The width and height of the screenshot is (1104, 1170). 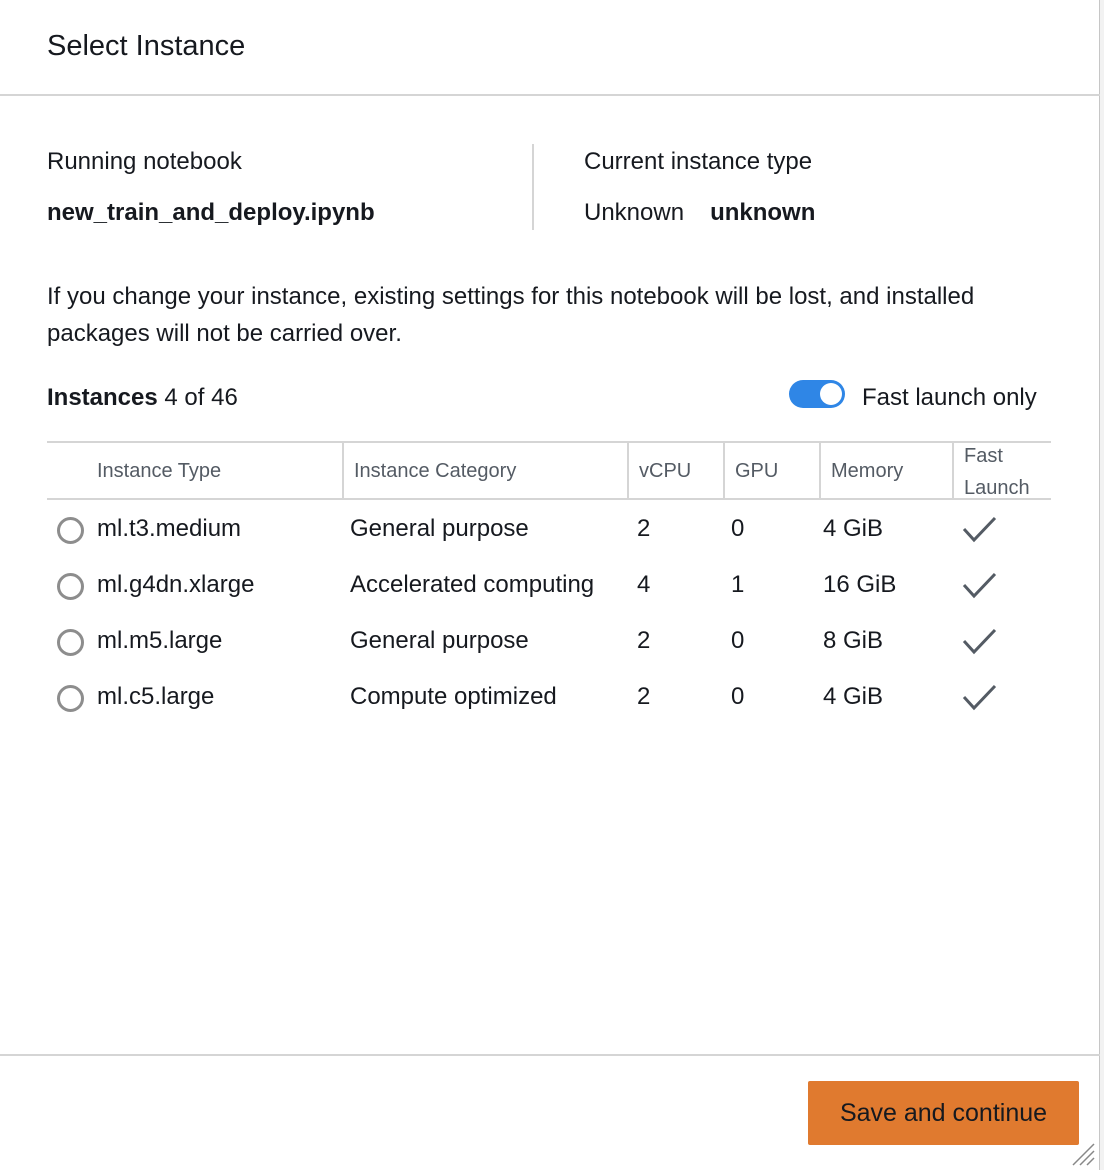 What do you see at coordinates (886, 471) in the screenshot?
I see `header-memory: Memory` at bounding box center [886, 471].